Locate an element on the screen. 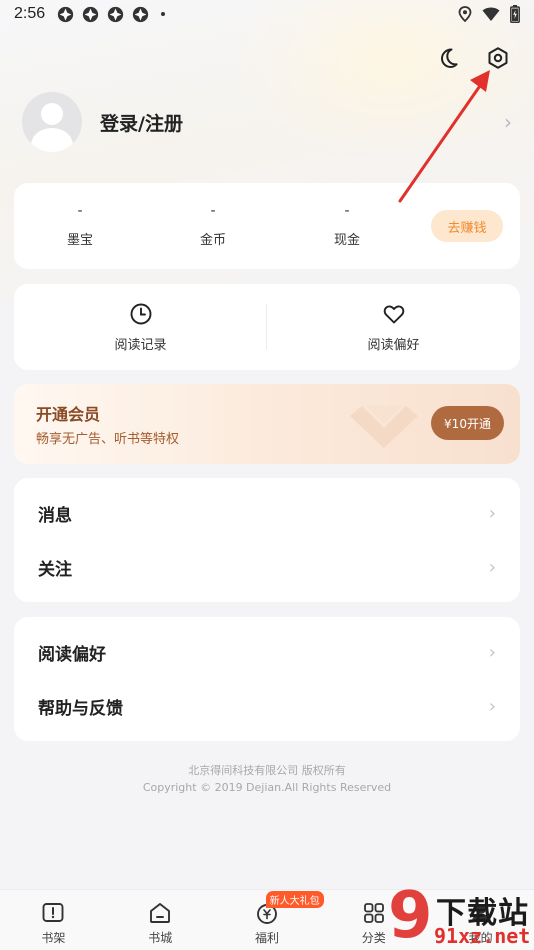 Image resolution: width=534 pixels, height=950 pixels. battery-icon is located at coordinates (515, 14).